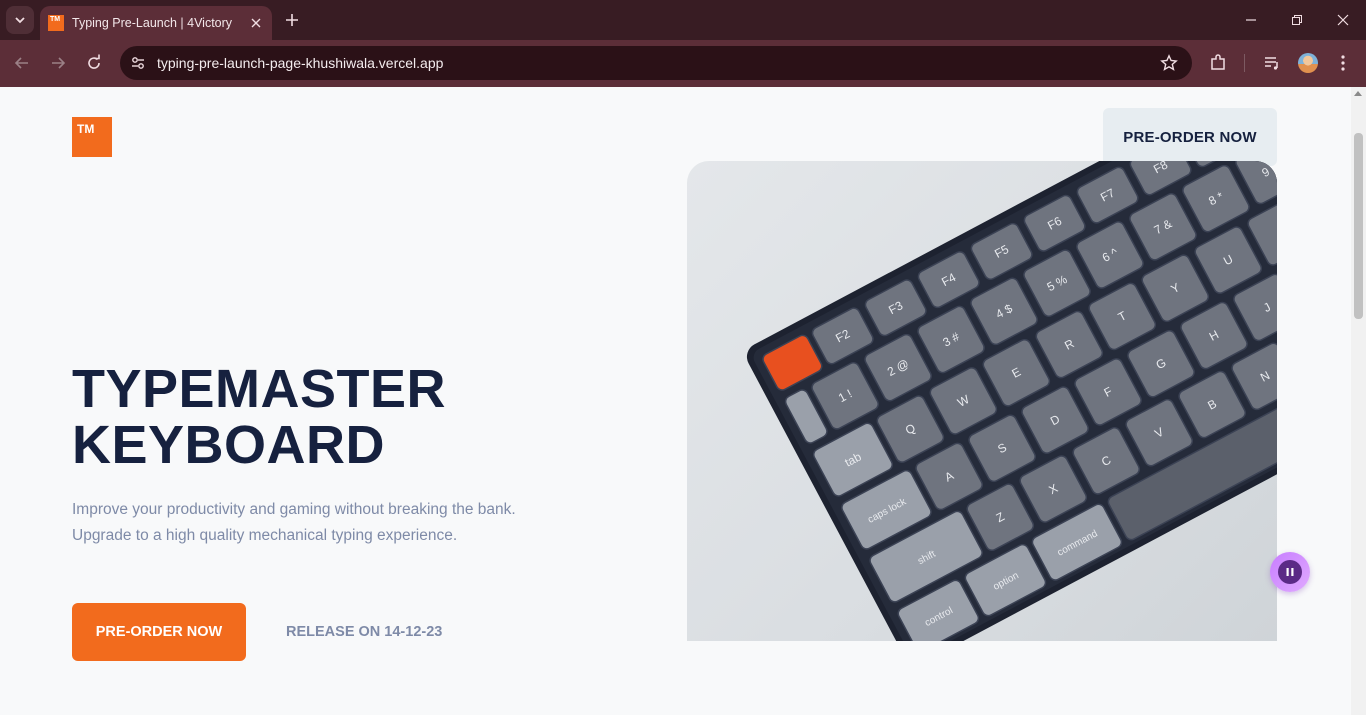 The height and width of the screenshot is (715, 1366). I want to click on profile-avatar, so click(1308, 63).